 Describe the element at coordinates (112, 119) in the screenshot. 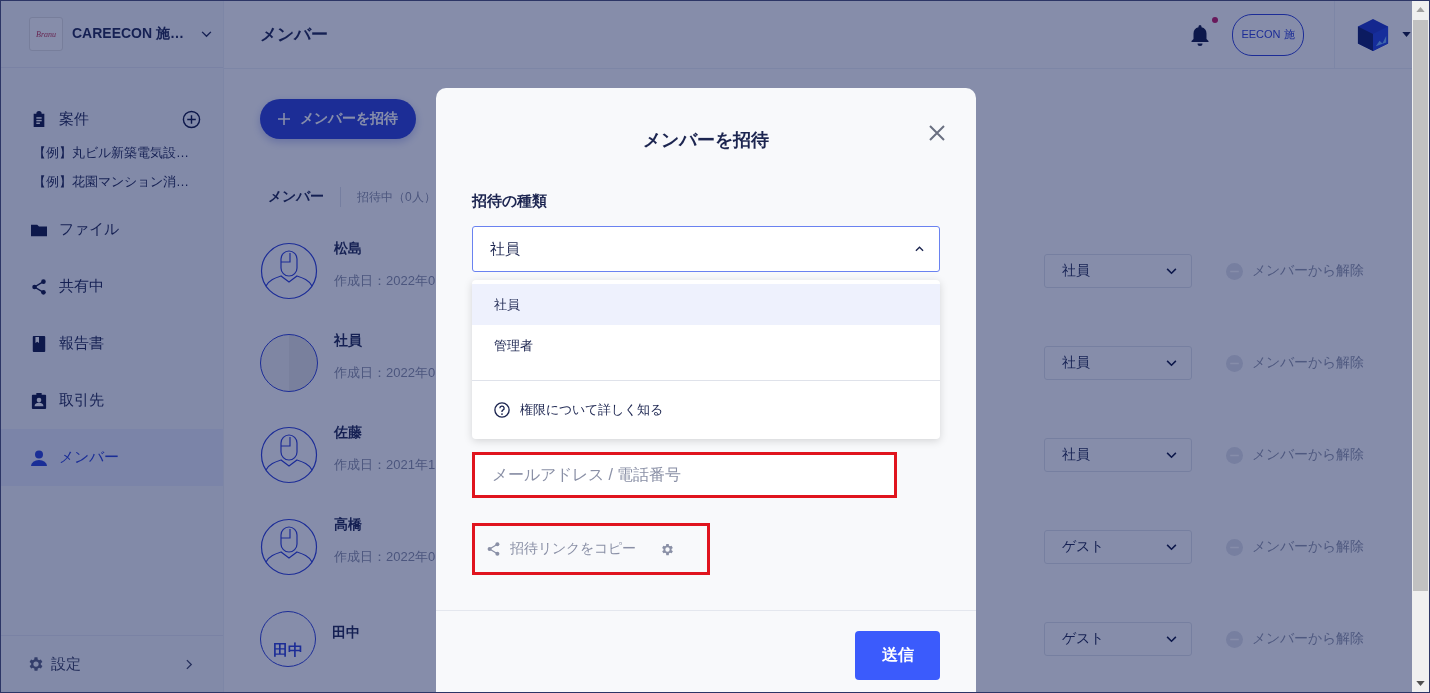

I see `sidebar-item: 案件` at that location.